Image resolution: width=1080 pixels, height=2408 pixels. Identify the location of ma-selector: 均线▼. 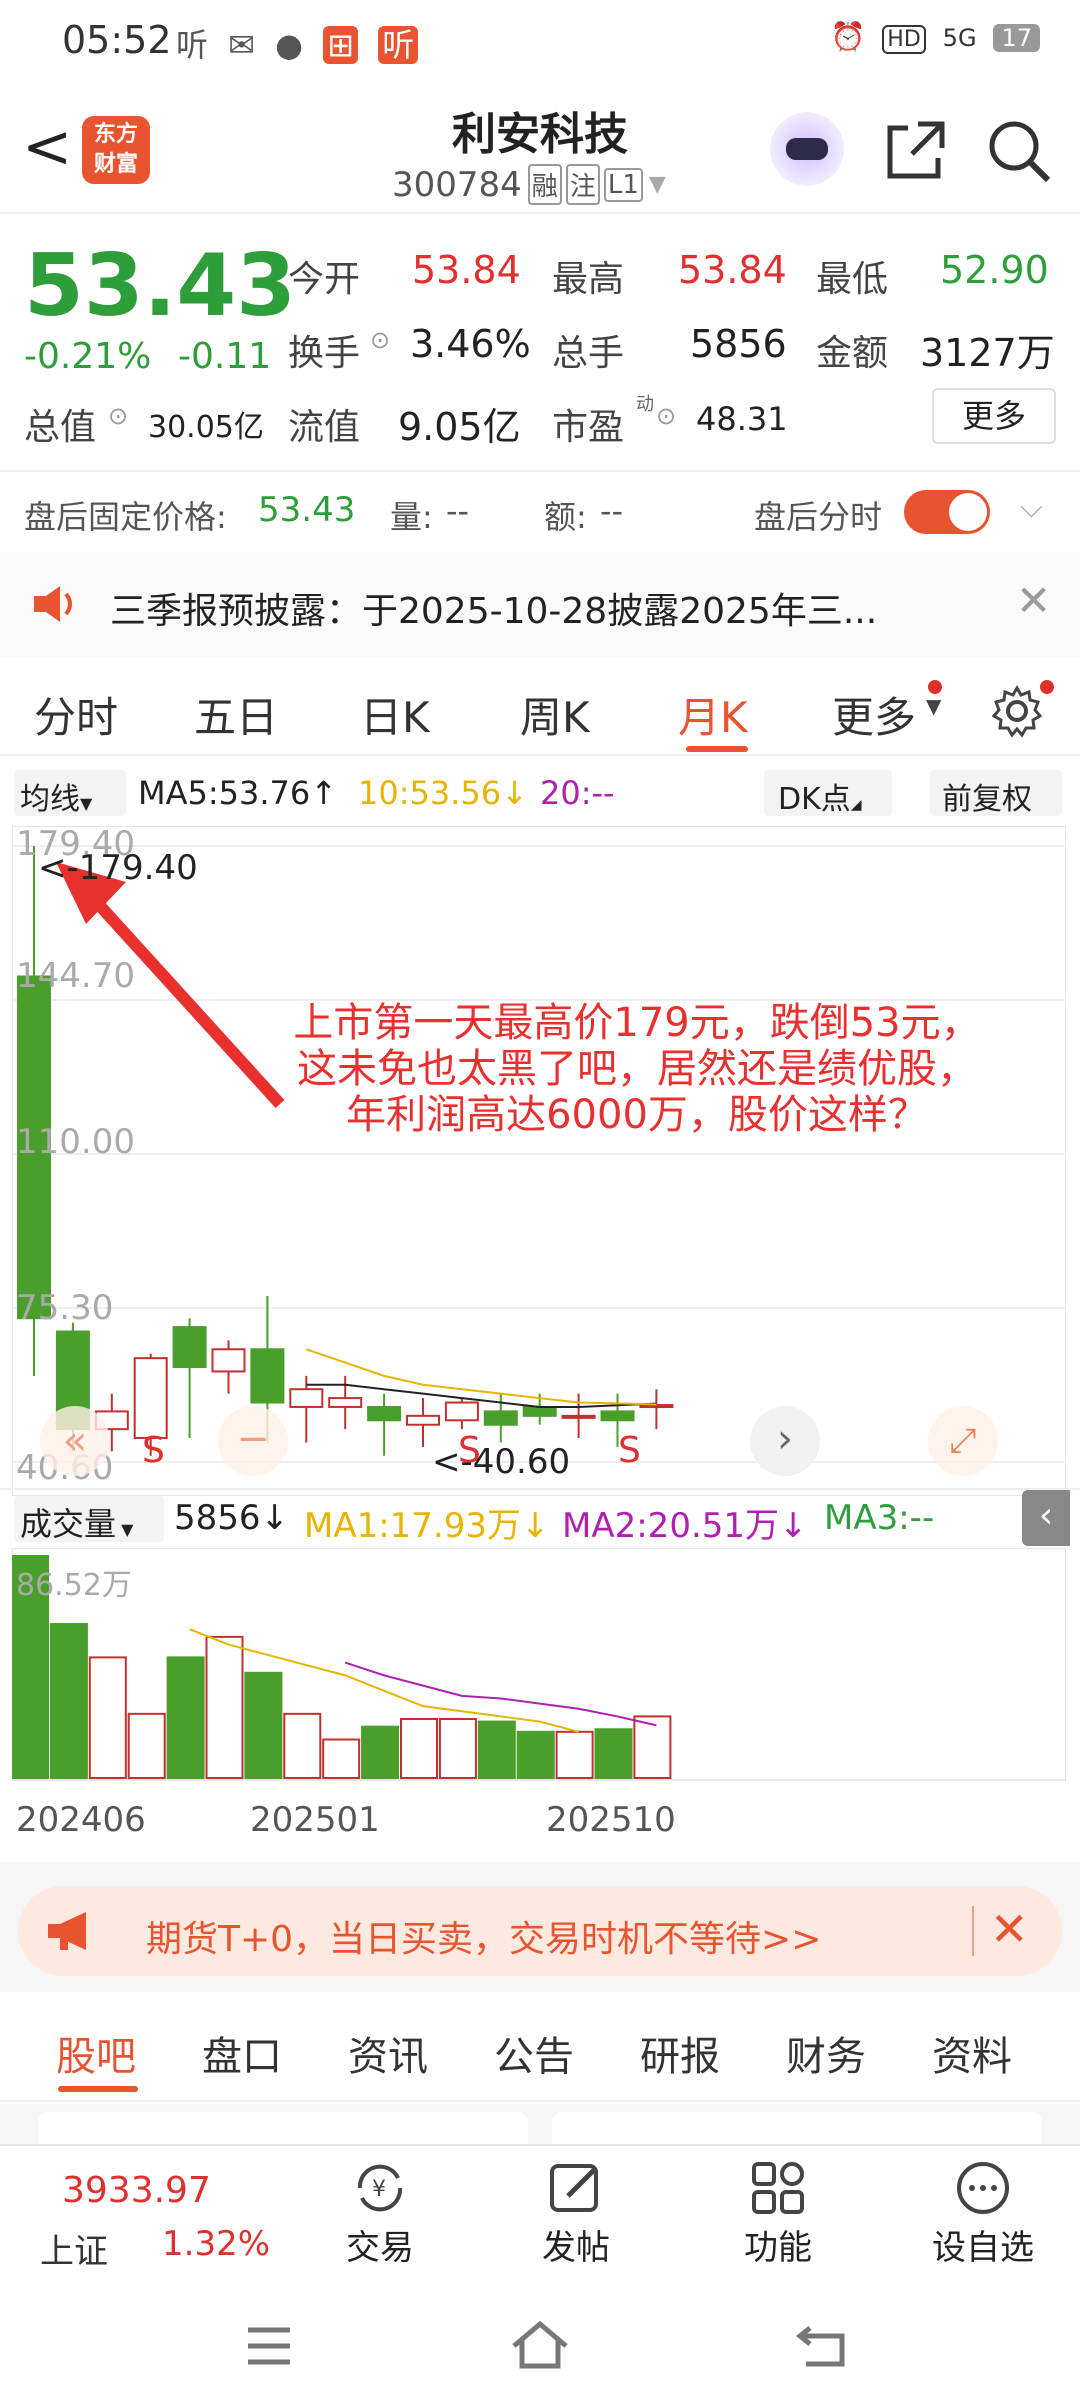
(70, 793).